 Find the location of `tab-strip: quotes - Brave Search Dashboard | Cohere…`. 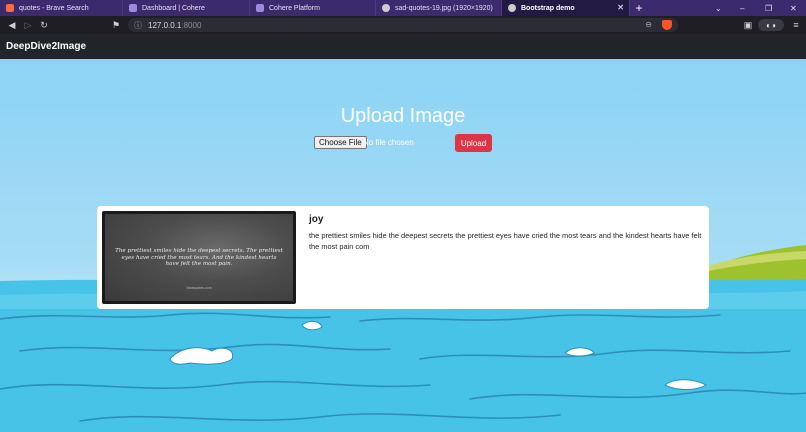

tab-strip: quotes - Brave Search Dashboard | Cohere… is located at coordinates (403, 8).